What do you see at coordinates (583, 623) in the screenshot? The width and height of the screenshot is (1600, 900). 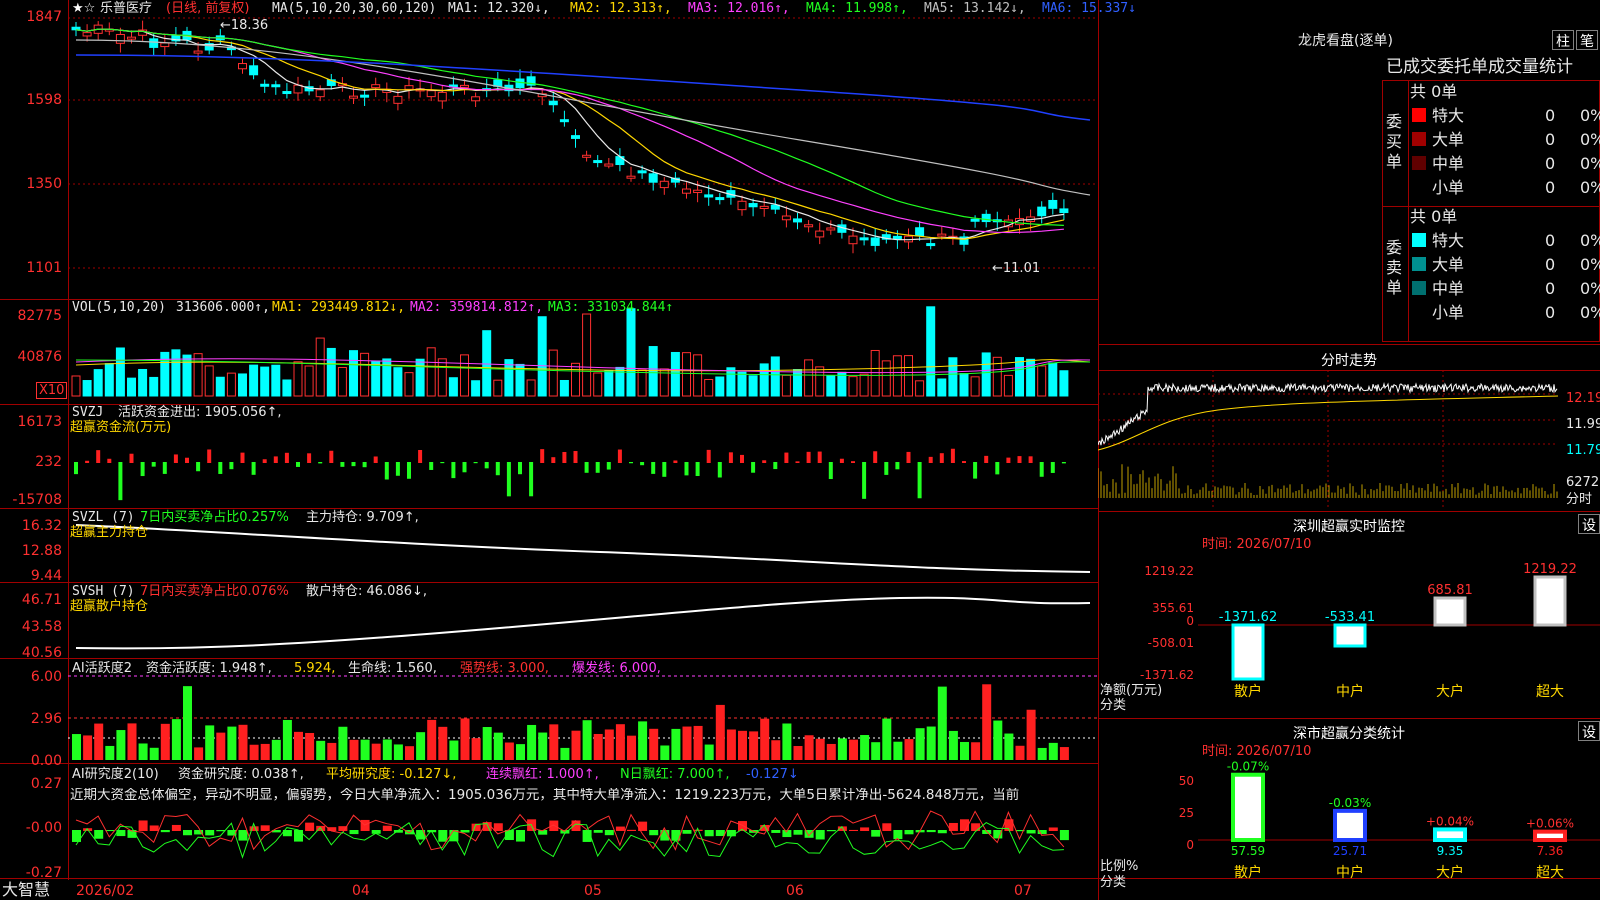 I see `svsh-line` at bounding box center [583, 623].